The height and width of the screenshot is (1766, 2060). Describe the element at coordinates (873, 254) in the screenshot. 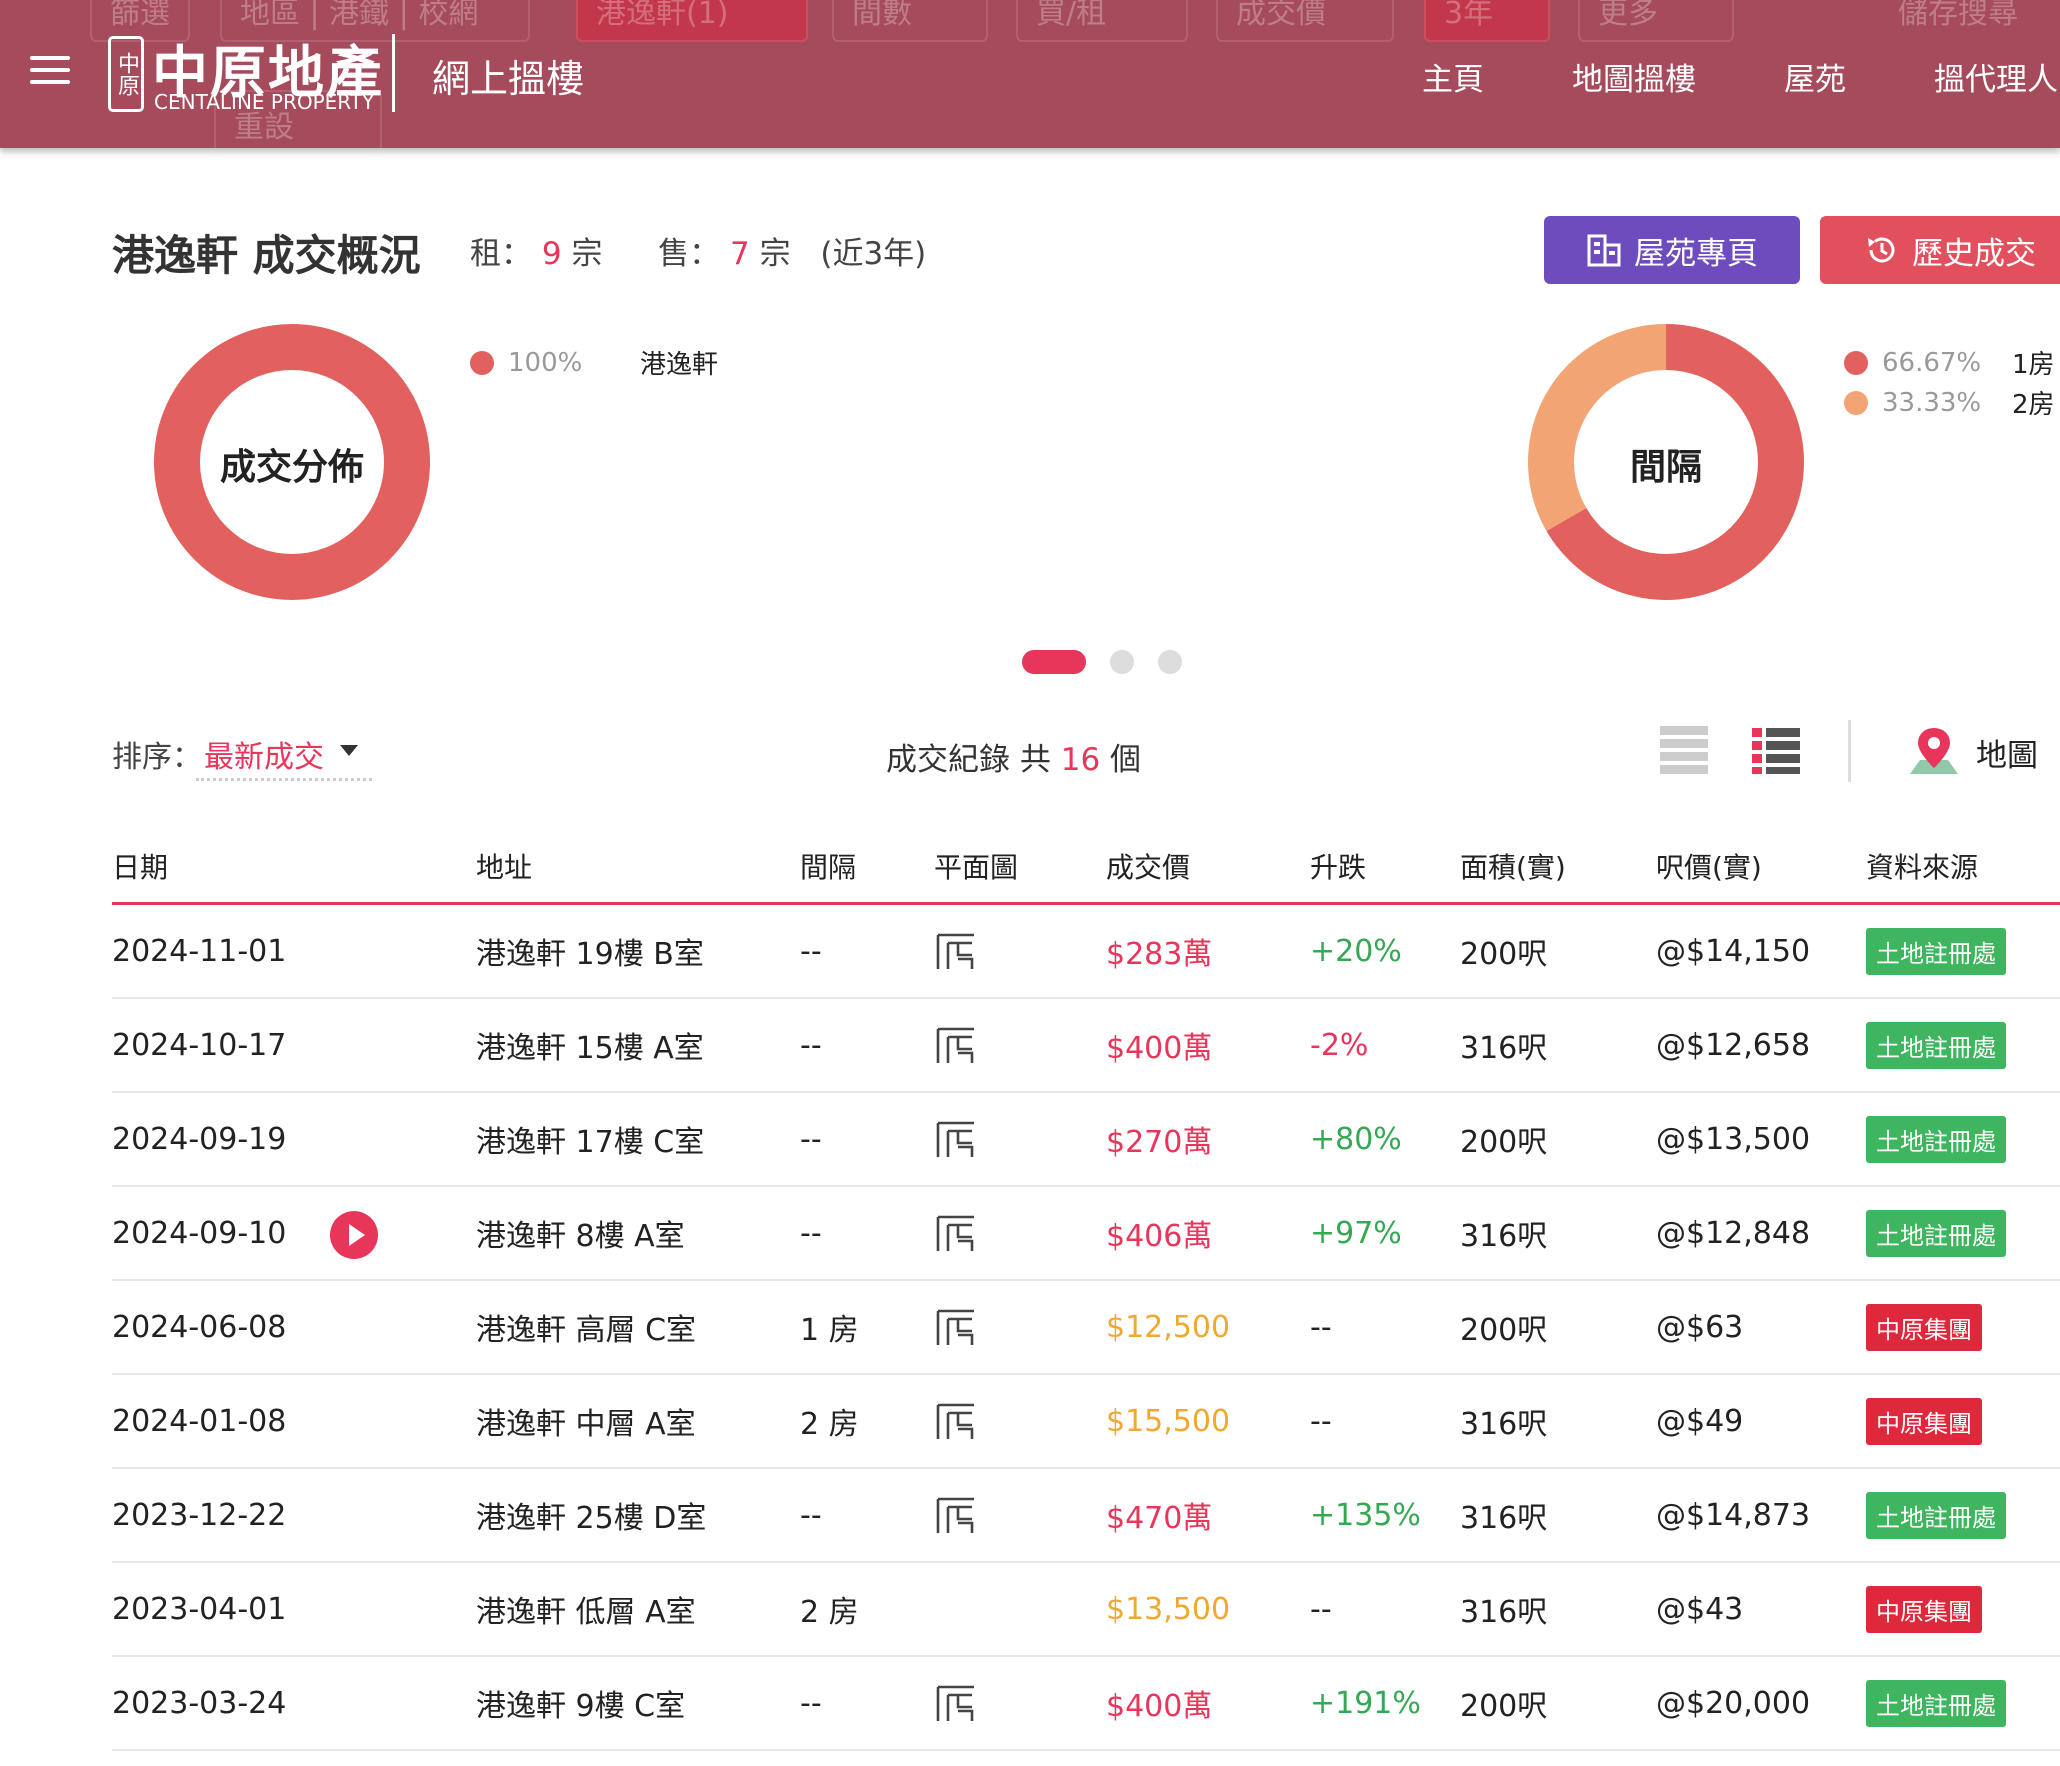

I see `period-label: (近3年)` at that location.